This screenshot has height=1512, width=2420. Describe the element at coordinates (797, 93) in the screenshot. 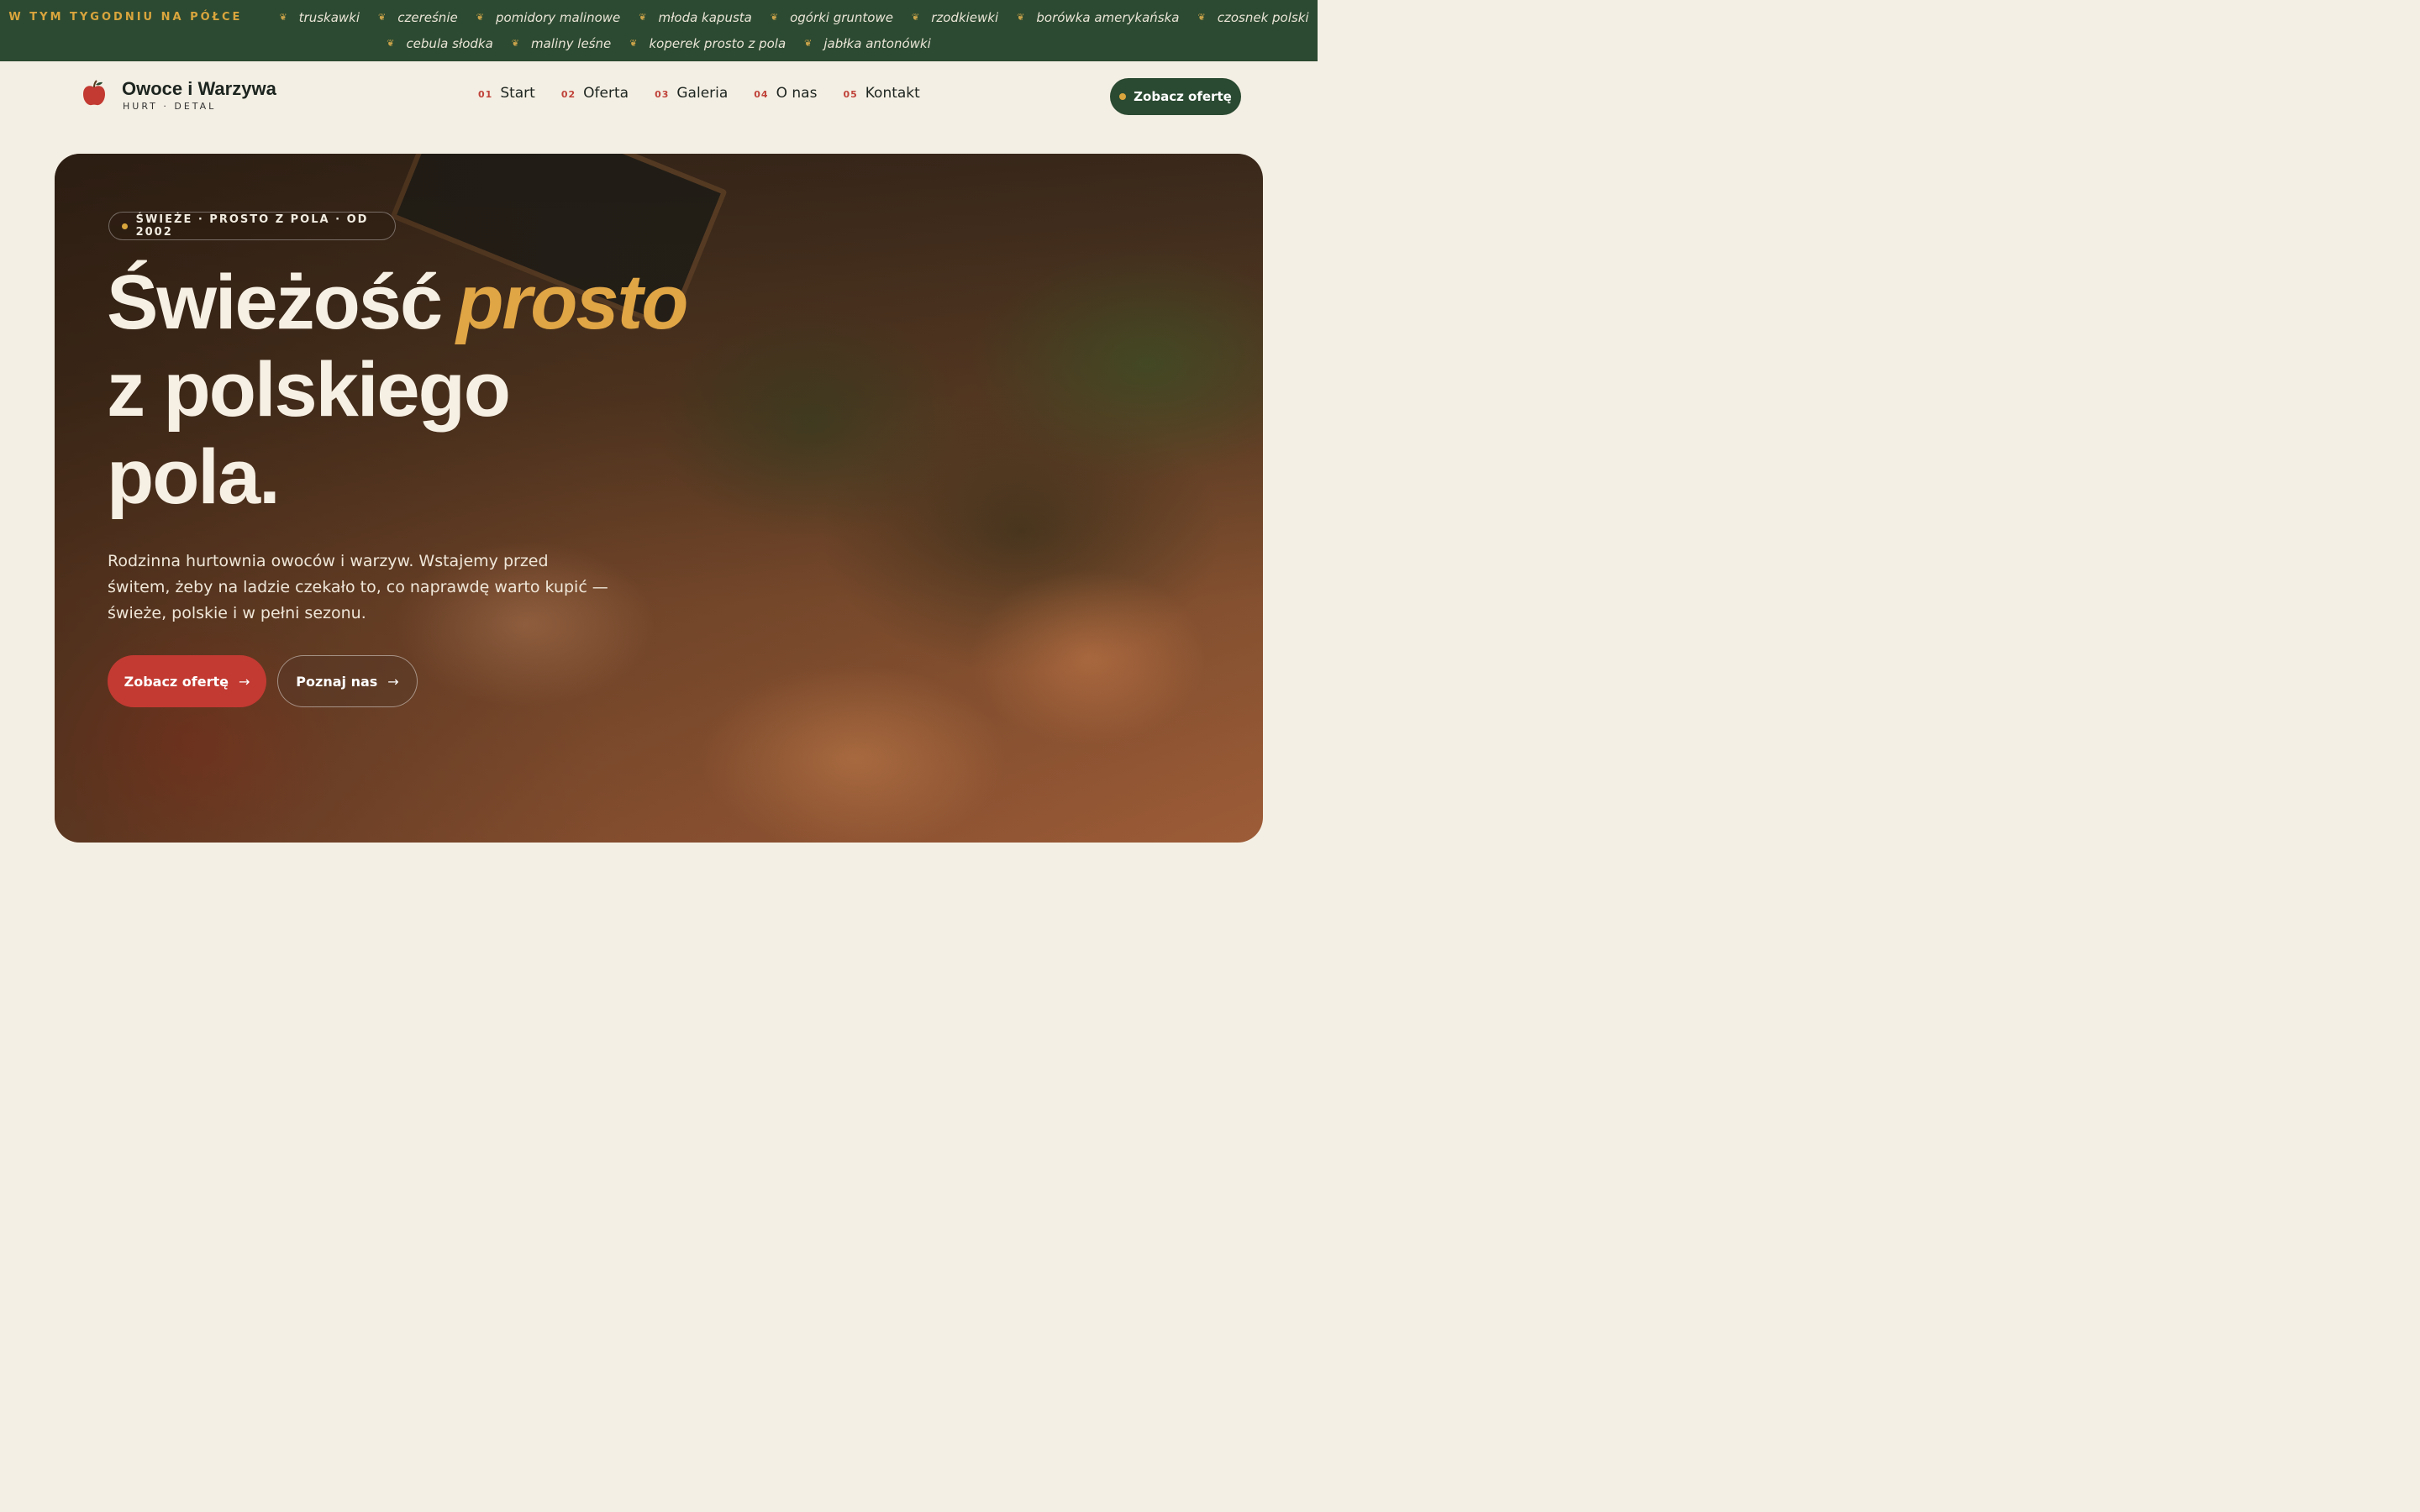

I see `nav-label: O nas` at that location.